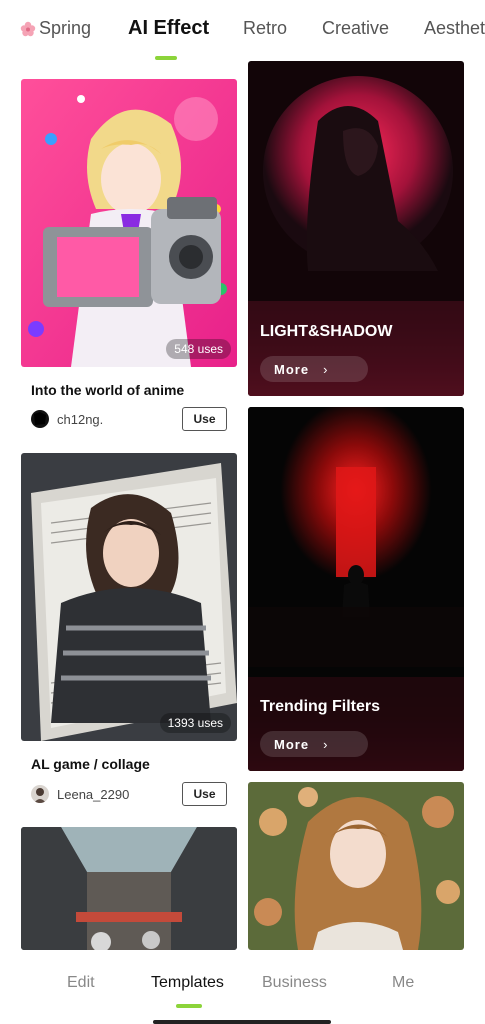 The width and height of the screenshot is (485, 1024). What do you see at coordinates (242, 31) in the screenshot?
I see `category-tabs: Spring AI Effect Retro Creative Aesthet` at bounding box center [242, 31].